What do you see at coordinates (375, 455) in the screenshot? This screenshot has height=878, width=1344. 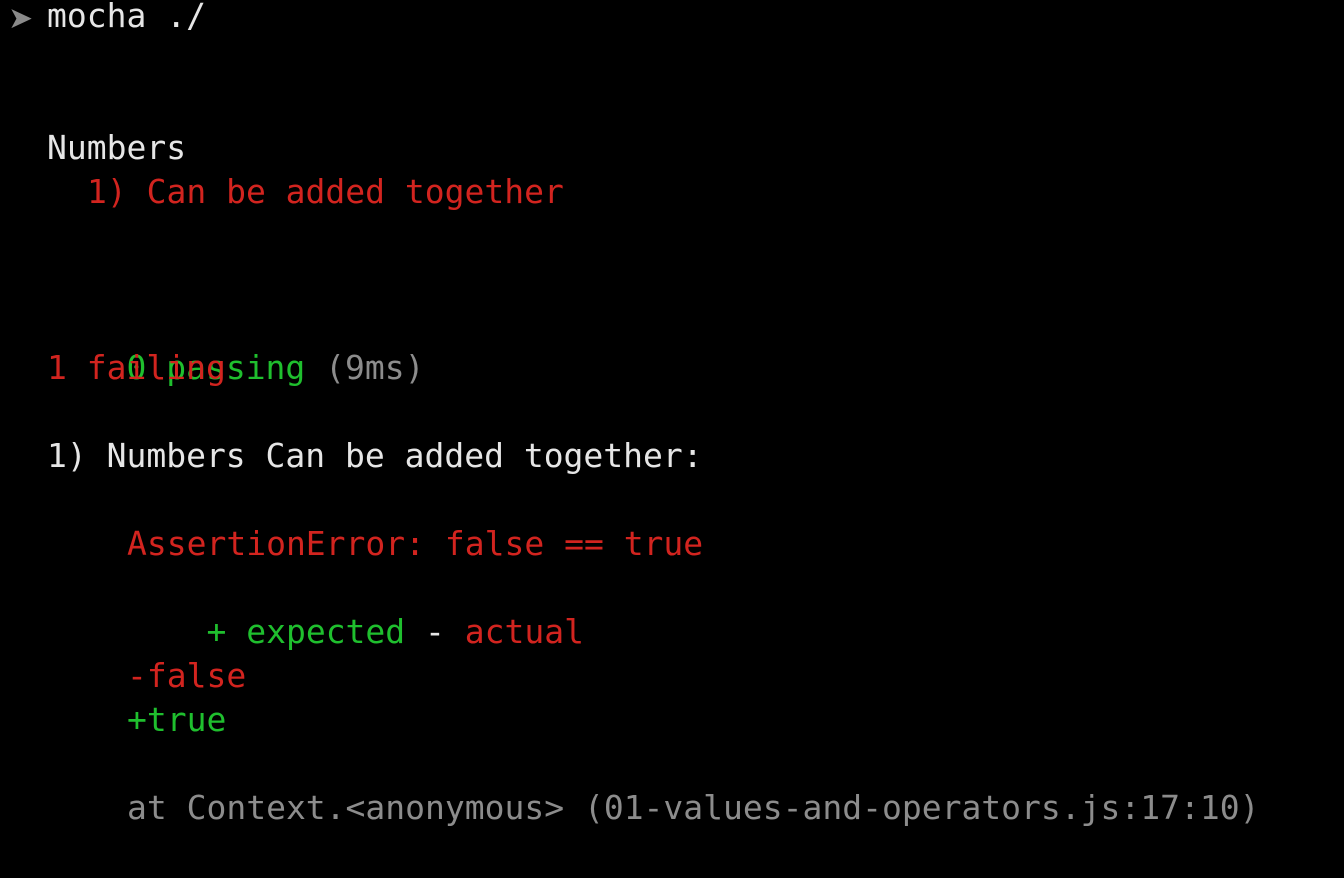 I see `failure-title: 1) Numbers Can be added together:` at bounding box center [375, 455].